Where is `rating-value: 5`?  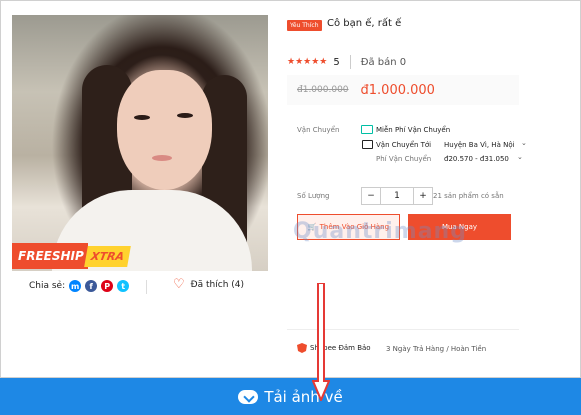
rating-value: 5 is located at coordinates (336, 62).